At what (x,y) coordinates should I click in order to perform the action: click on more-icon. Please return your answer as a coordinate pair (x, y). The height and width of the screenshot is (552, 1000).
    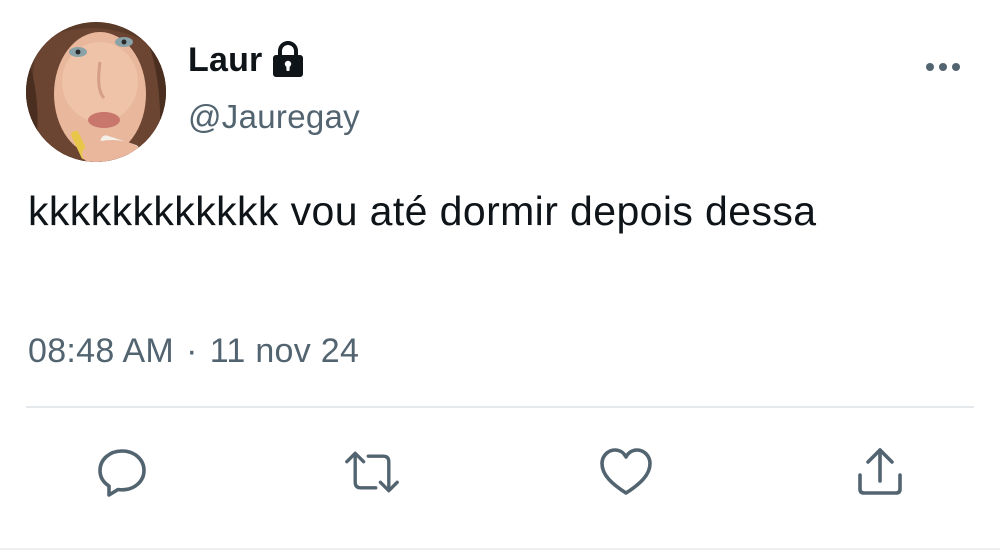
    Looking at the image, I should click on (943, 67).